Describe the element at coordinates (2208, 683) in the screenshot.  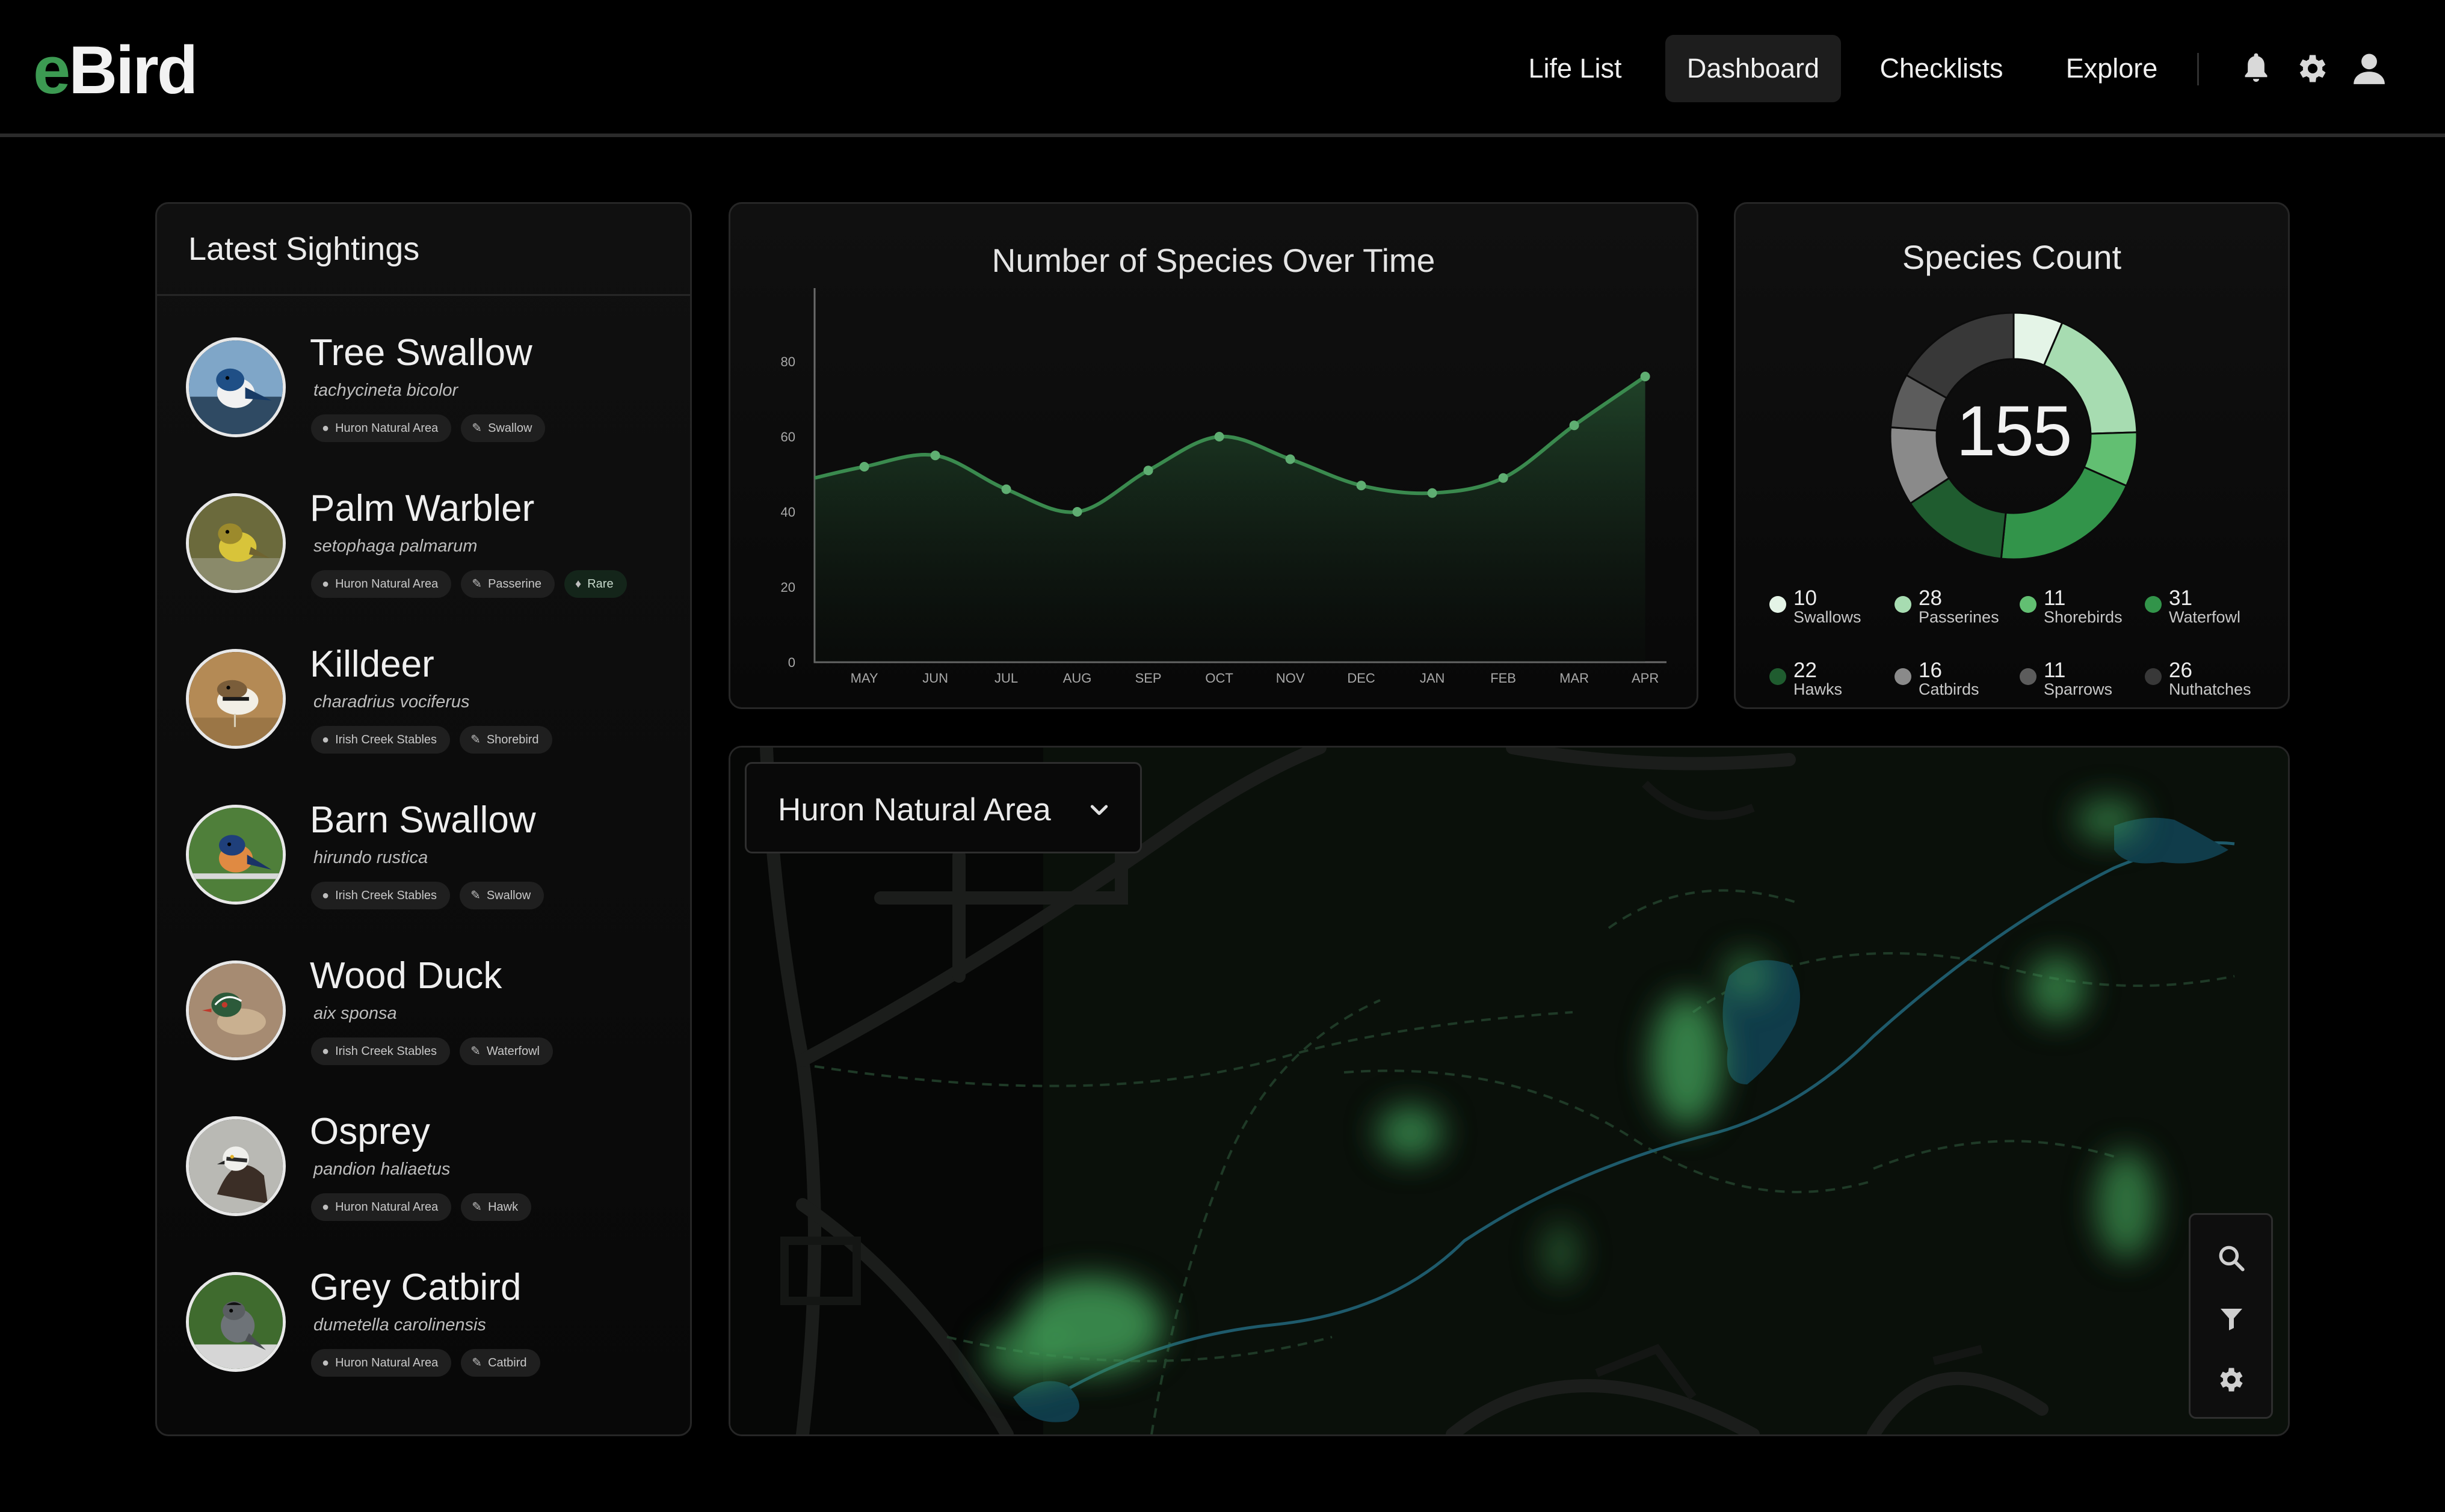
I see `legend-item-nuthatches: 26 Nuthatches` at that location.